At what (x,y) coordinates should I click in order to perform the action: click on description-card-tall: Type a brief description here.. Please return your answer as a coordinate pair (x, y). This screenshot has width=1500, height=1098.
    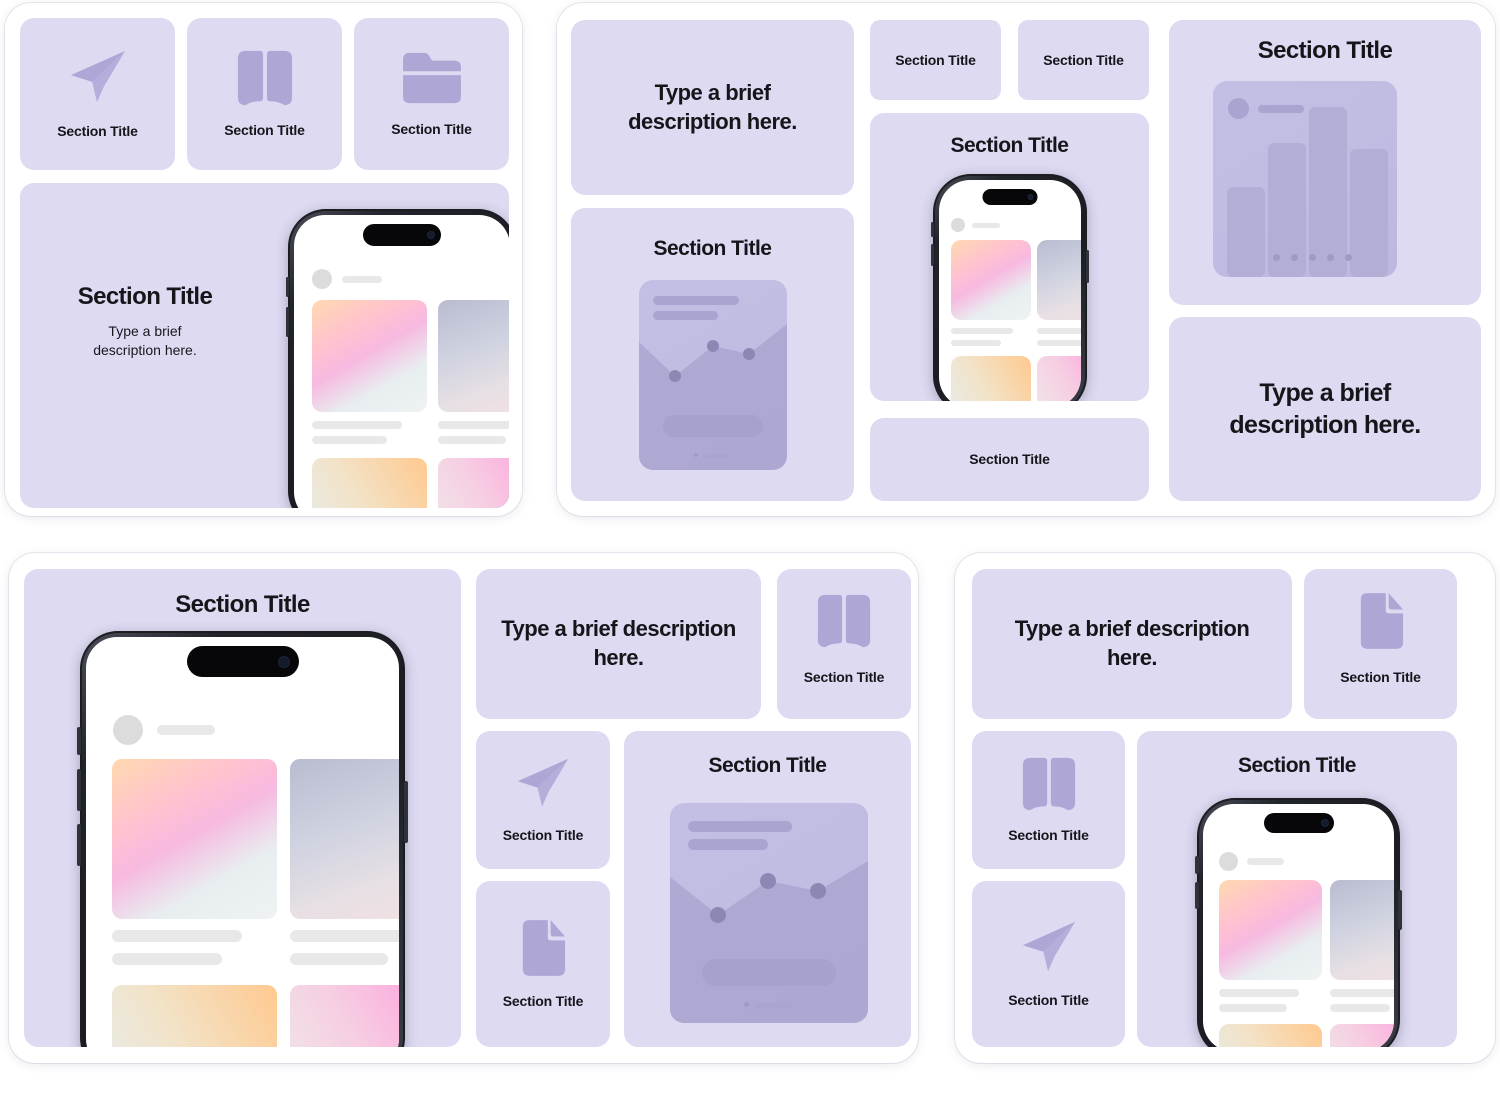
    Looking at the image, I should click on (1325, 409).